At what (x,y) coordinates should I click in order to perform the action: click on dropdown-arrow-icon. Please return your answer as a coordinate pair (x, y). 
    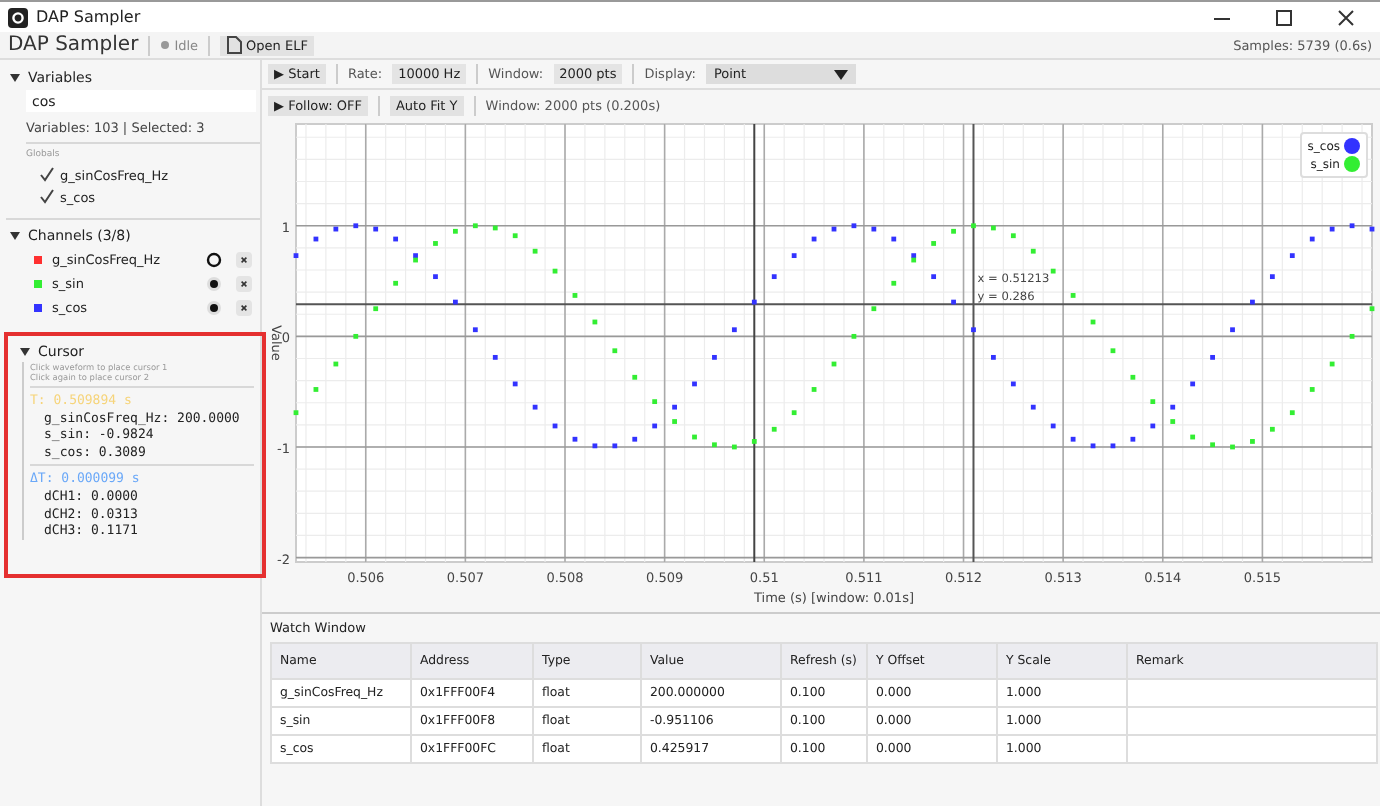
    Looking at the image, I should click on (840, 74).